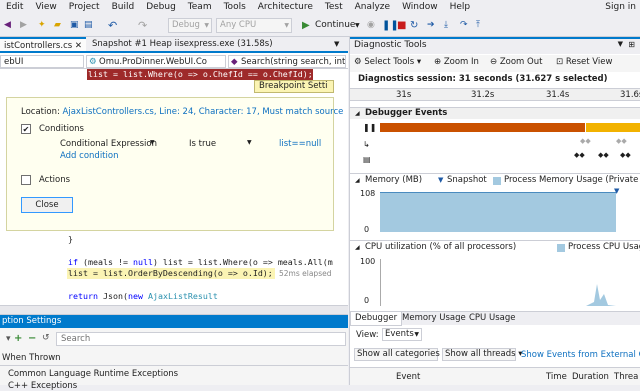  Describe the element at coordinates (336, 44) in the screenshot. I see `tab-overflow-icon: ▼` at that location.